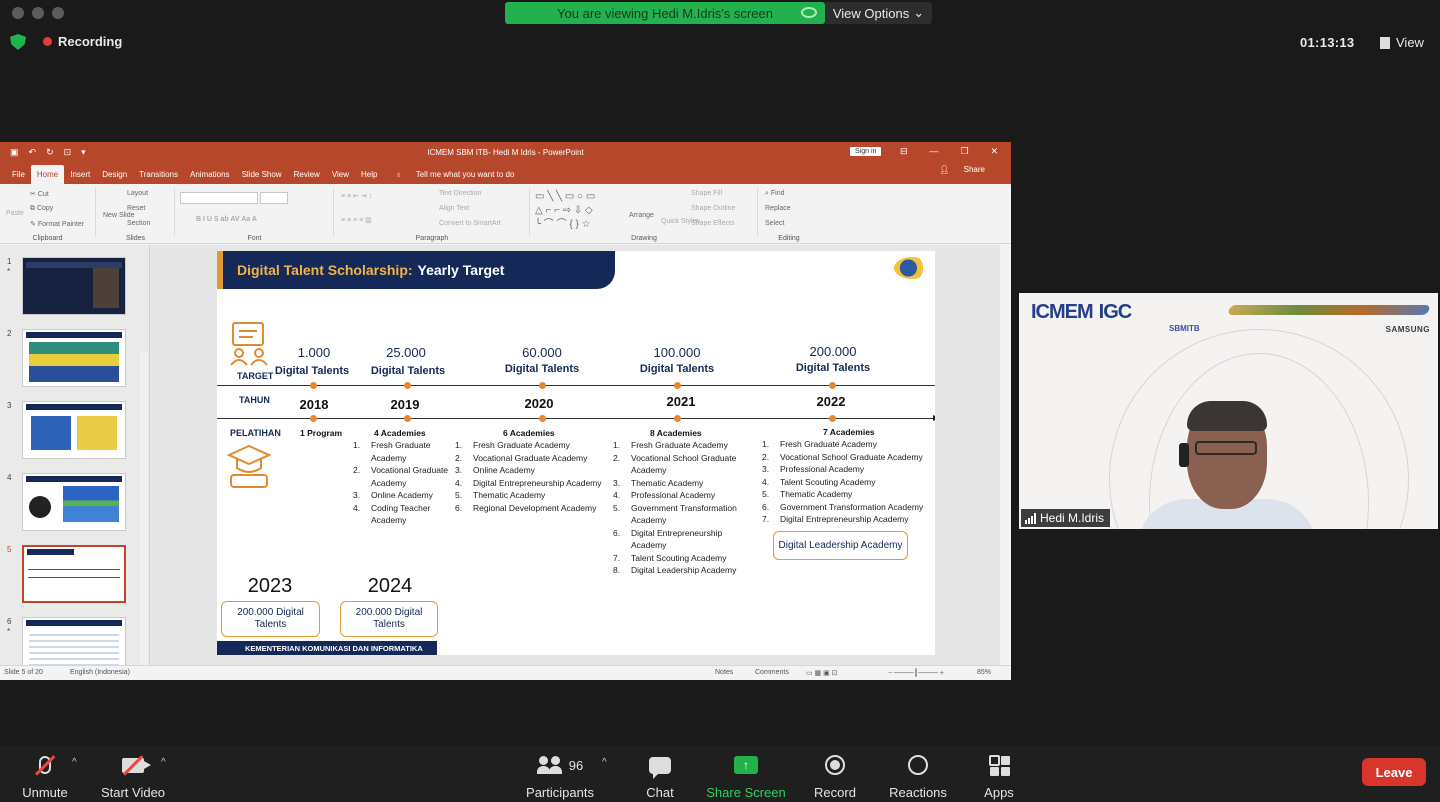 The width and height of the screenshot is (1440, 802). I want to click on layout-button: Layout, so click(137, 193).